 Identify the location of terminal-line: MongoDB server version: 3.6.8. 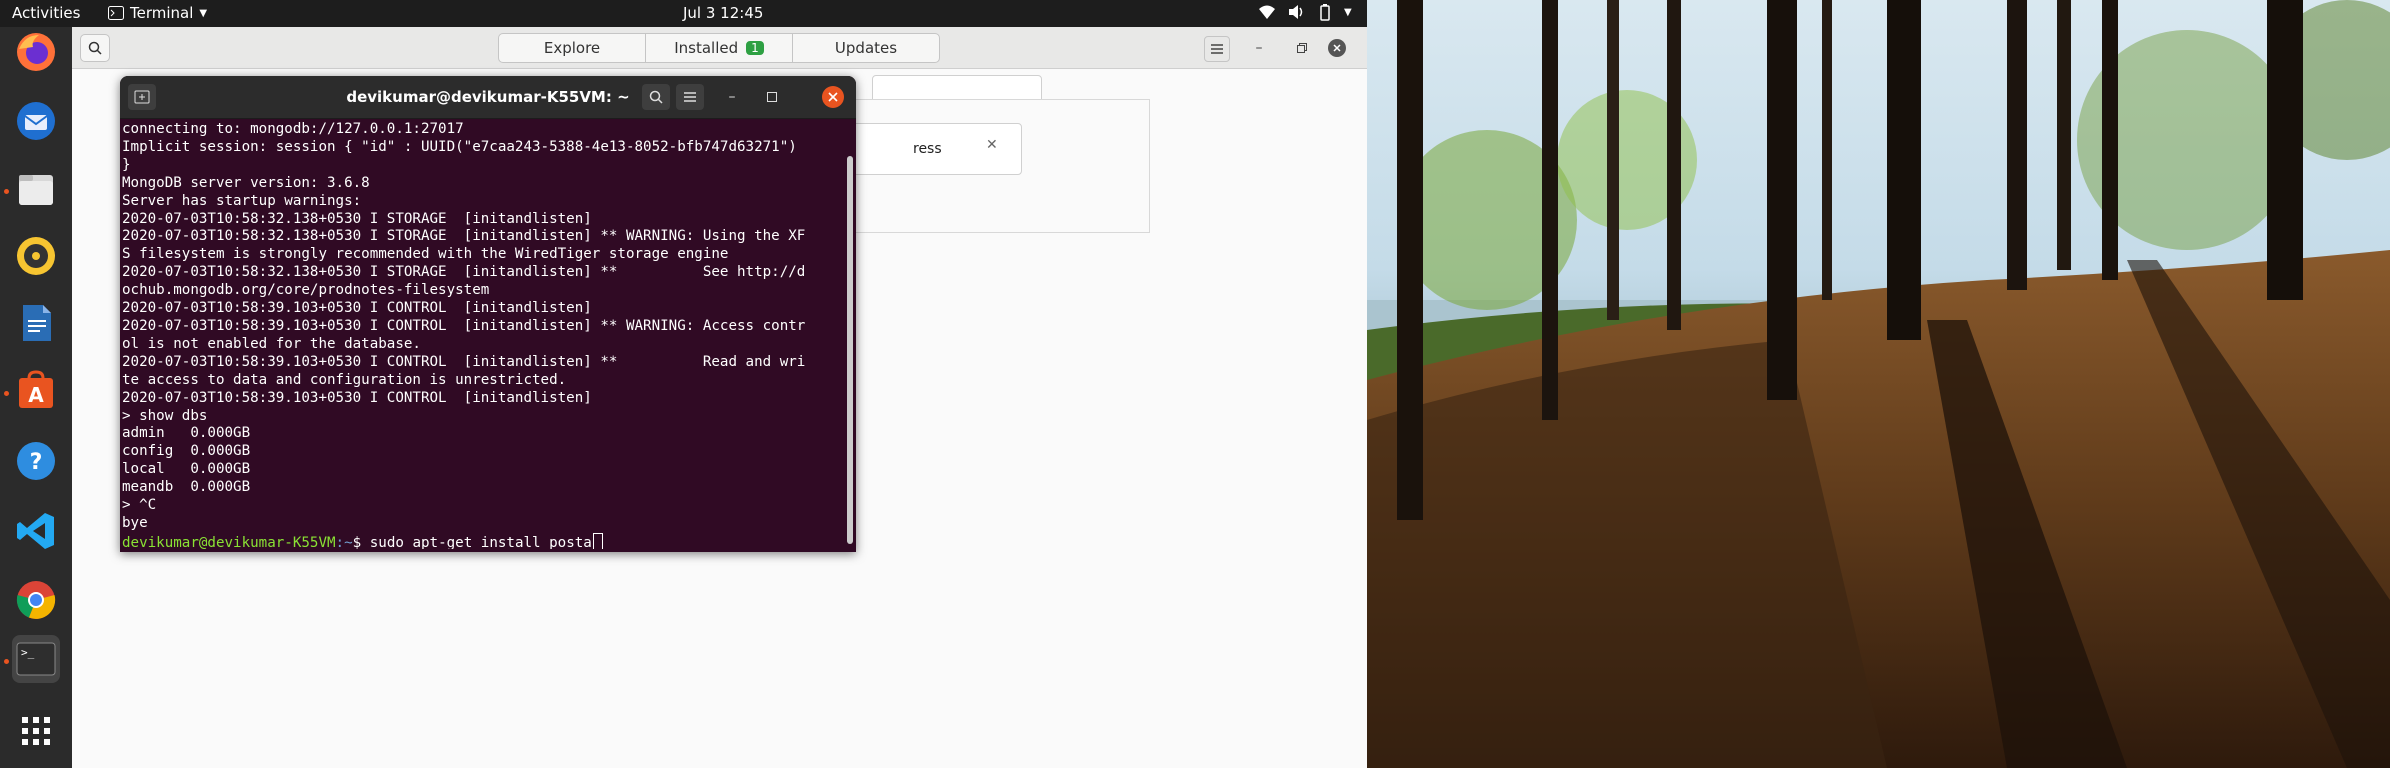
(246, 182).